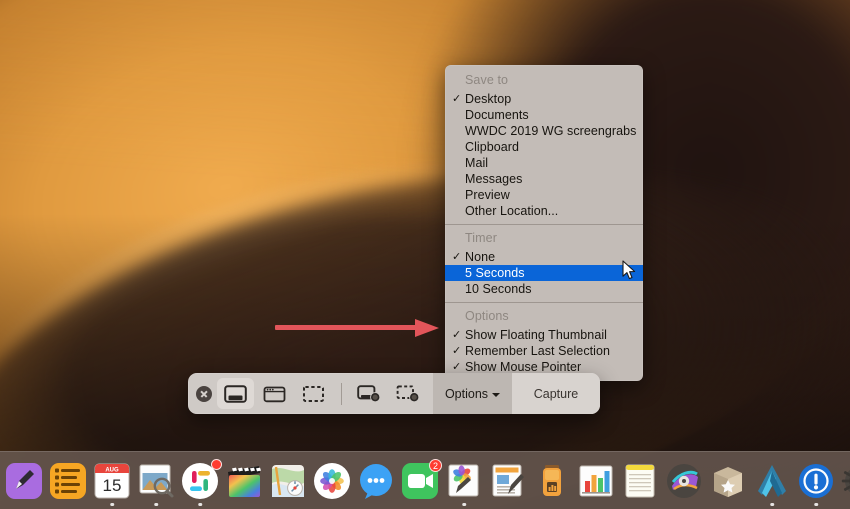 This screenshot has width=850, height=509. I want to click on menu-item: ✓ Show Floating Thumbnail, so click(544, 335).